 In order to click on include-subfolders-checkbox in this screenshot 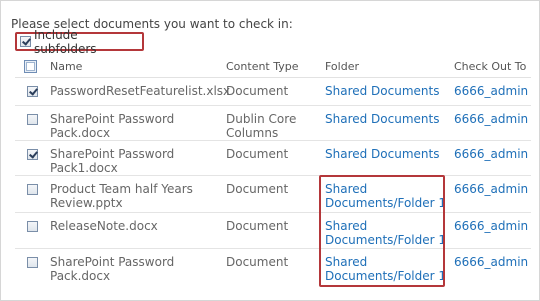, I will do `click(25, 41)`.